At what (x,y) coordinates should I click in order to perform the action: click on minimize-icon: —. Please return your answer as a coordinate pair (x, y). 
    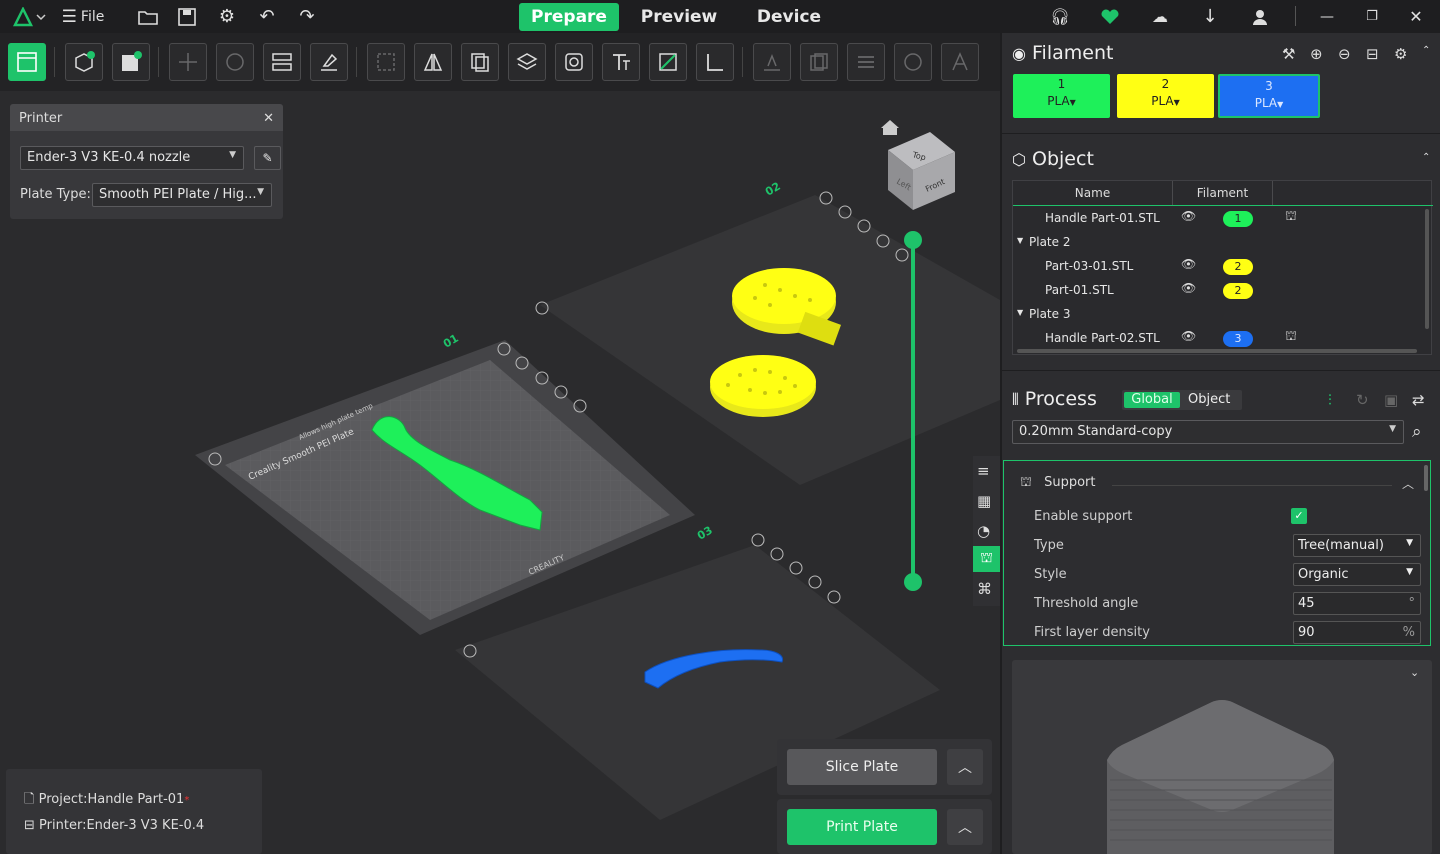
    Looking at the image, I should click on (1327, 16).